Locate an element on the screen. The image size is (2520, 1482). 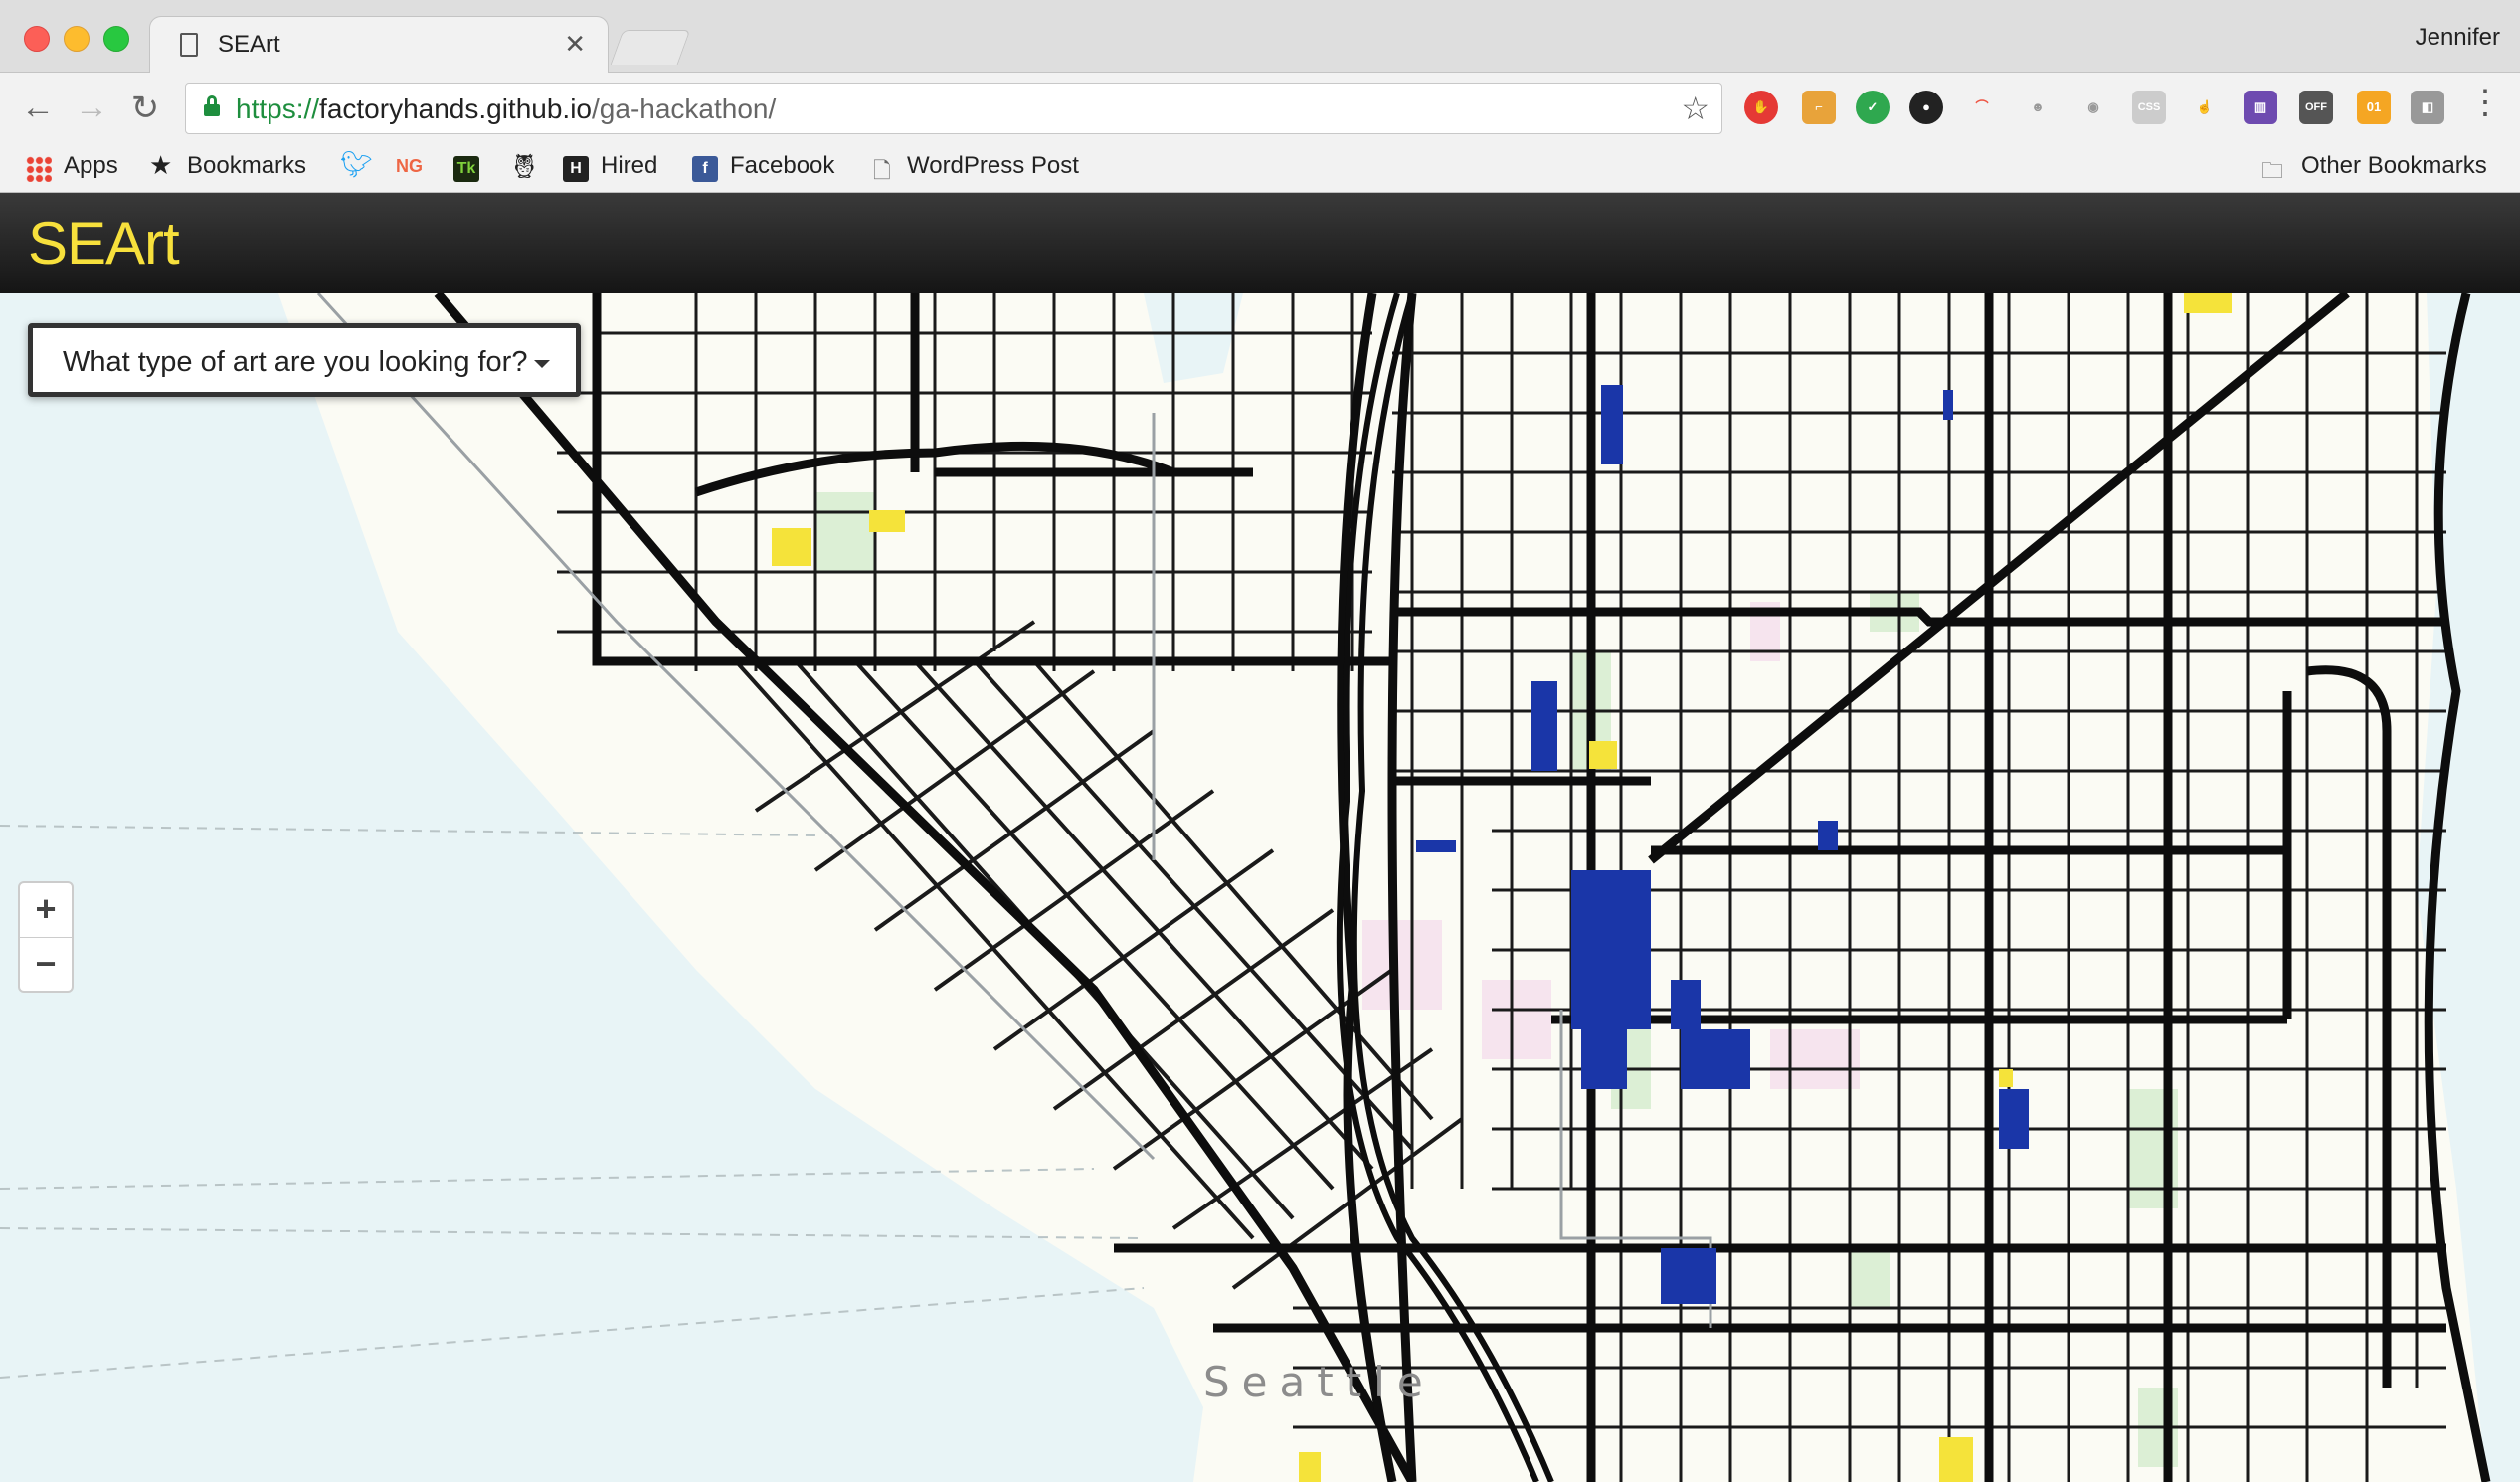
menu-icon: ⋮ is located at coordinates (2485, 102).